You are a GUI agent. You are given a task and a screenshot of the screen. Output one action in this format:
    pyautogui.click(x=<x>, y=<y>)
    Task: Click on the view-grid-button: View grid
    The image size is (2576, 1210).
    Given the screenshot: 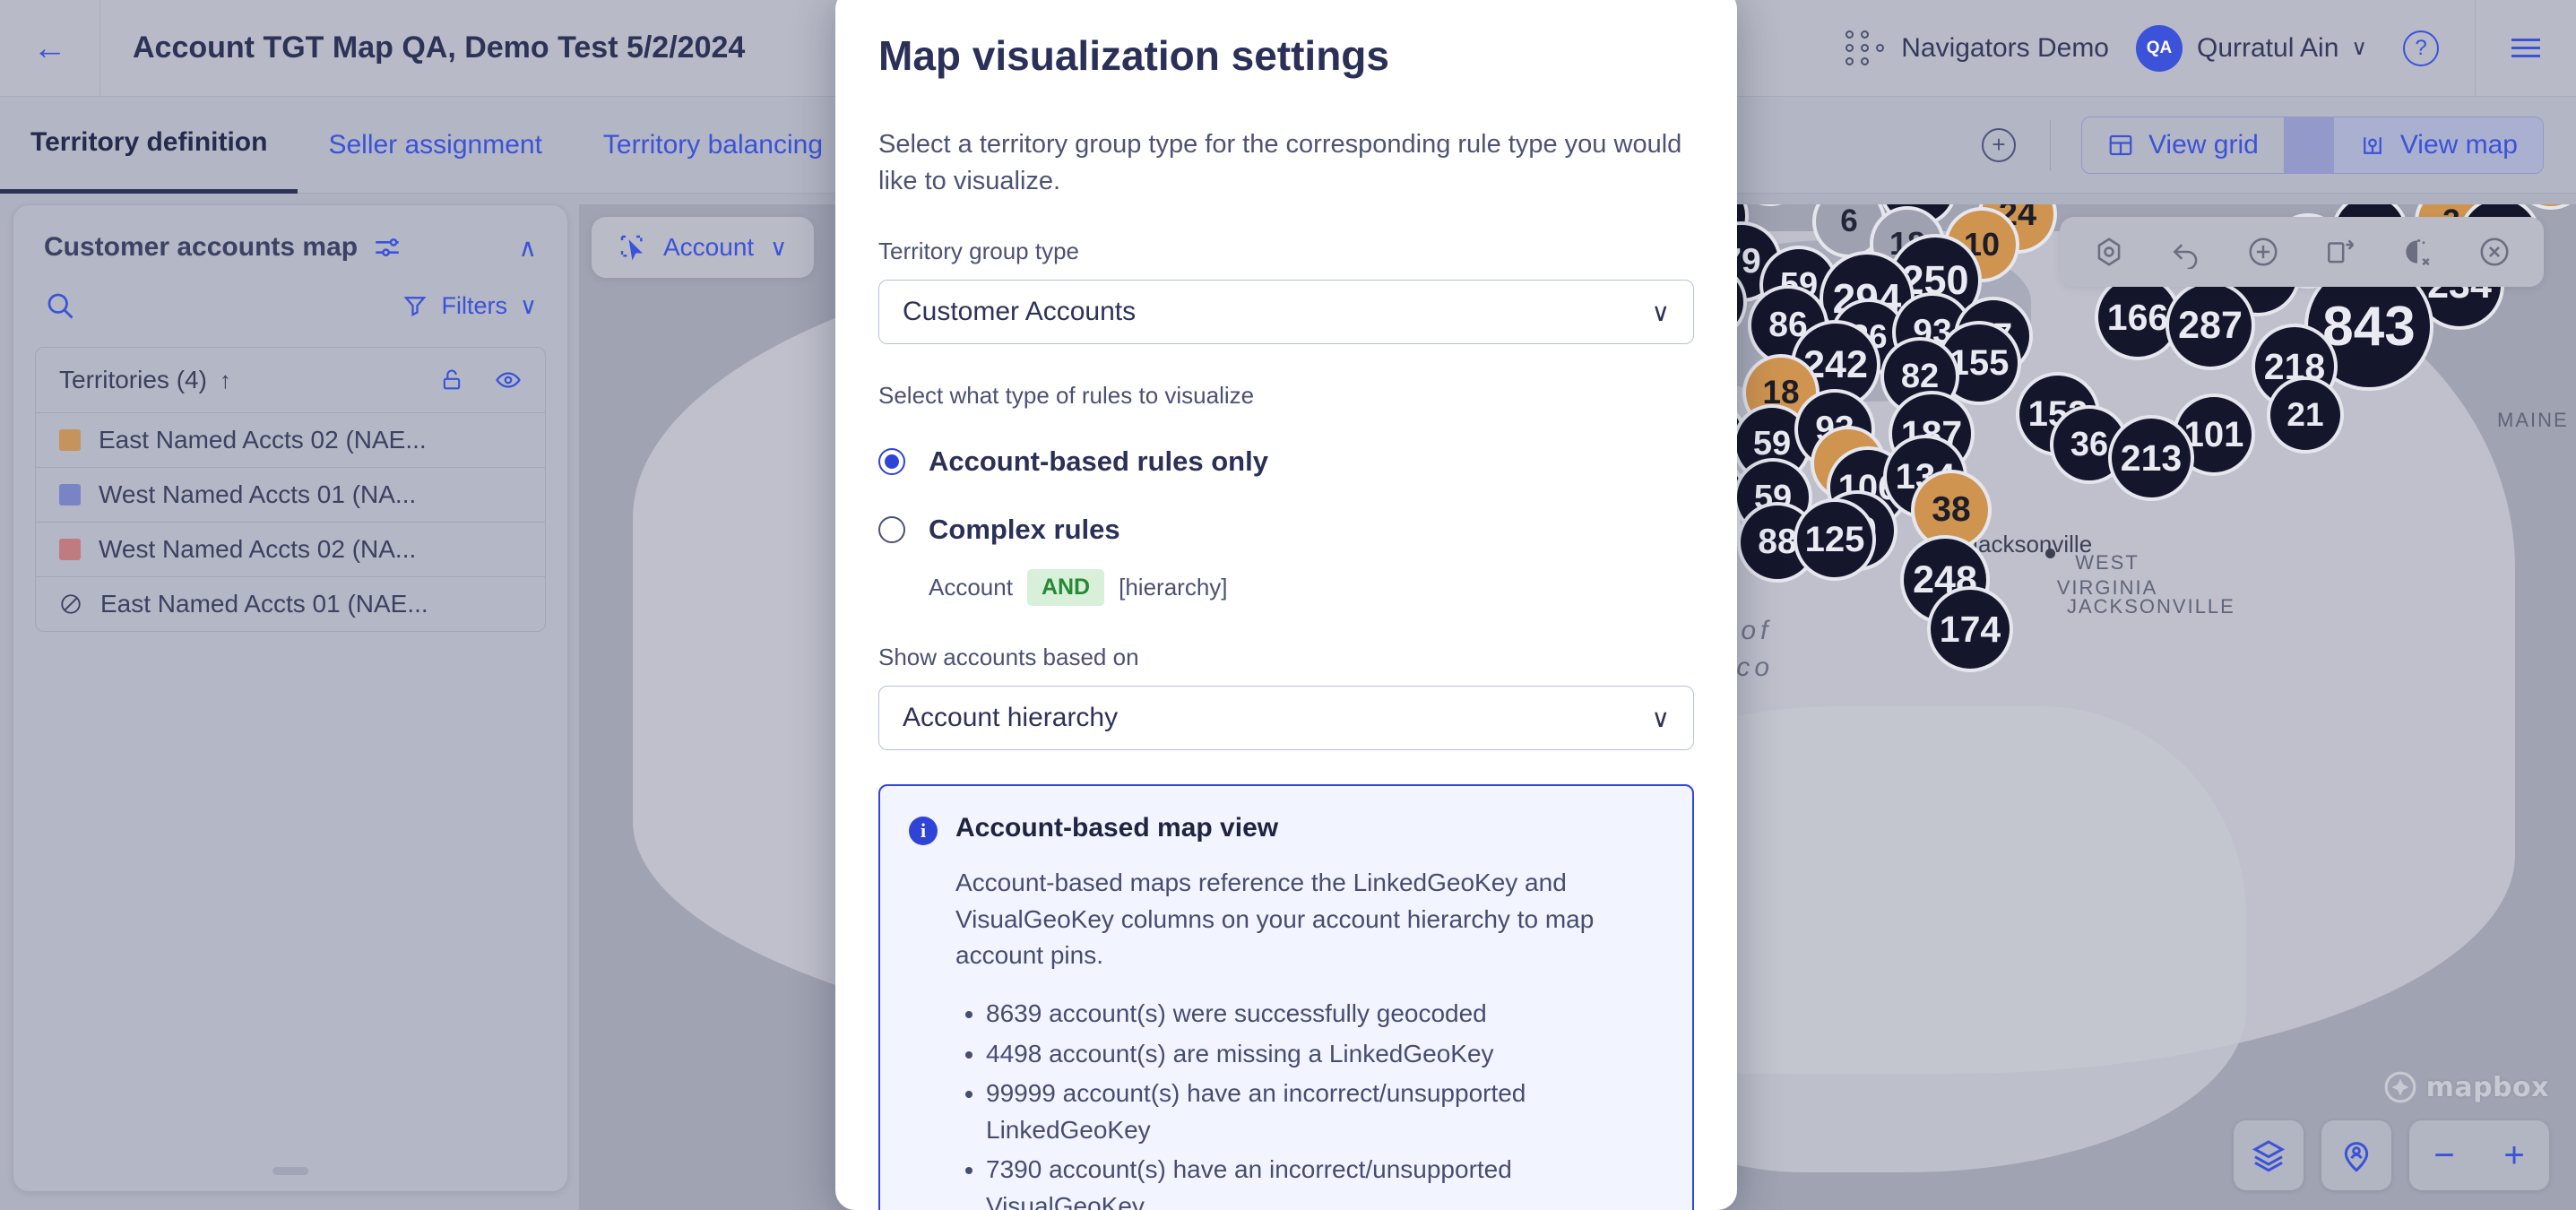 What is the action you would take?
    pyautogui.click(x=2183, y=145)
    